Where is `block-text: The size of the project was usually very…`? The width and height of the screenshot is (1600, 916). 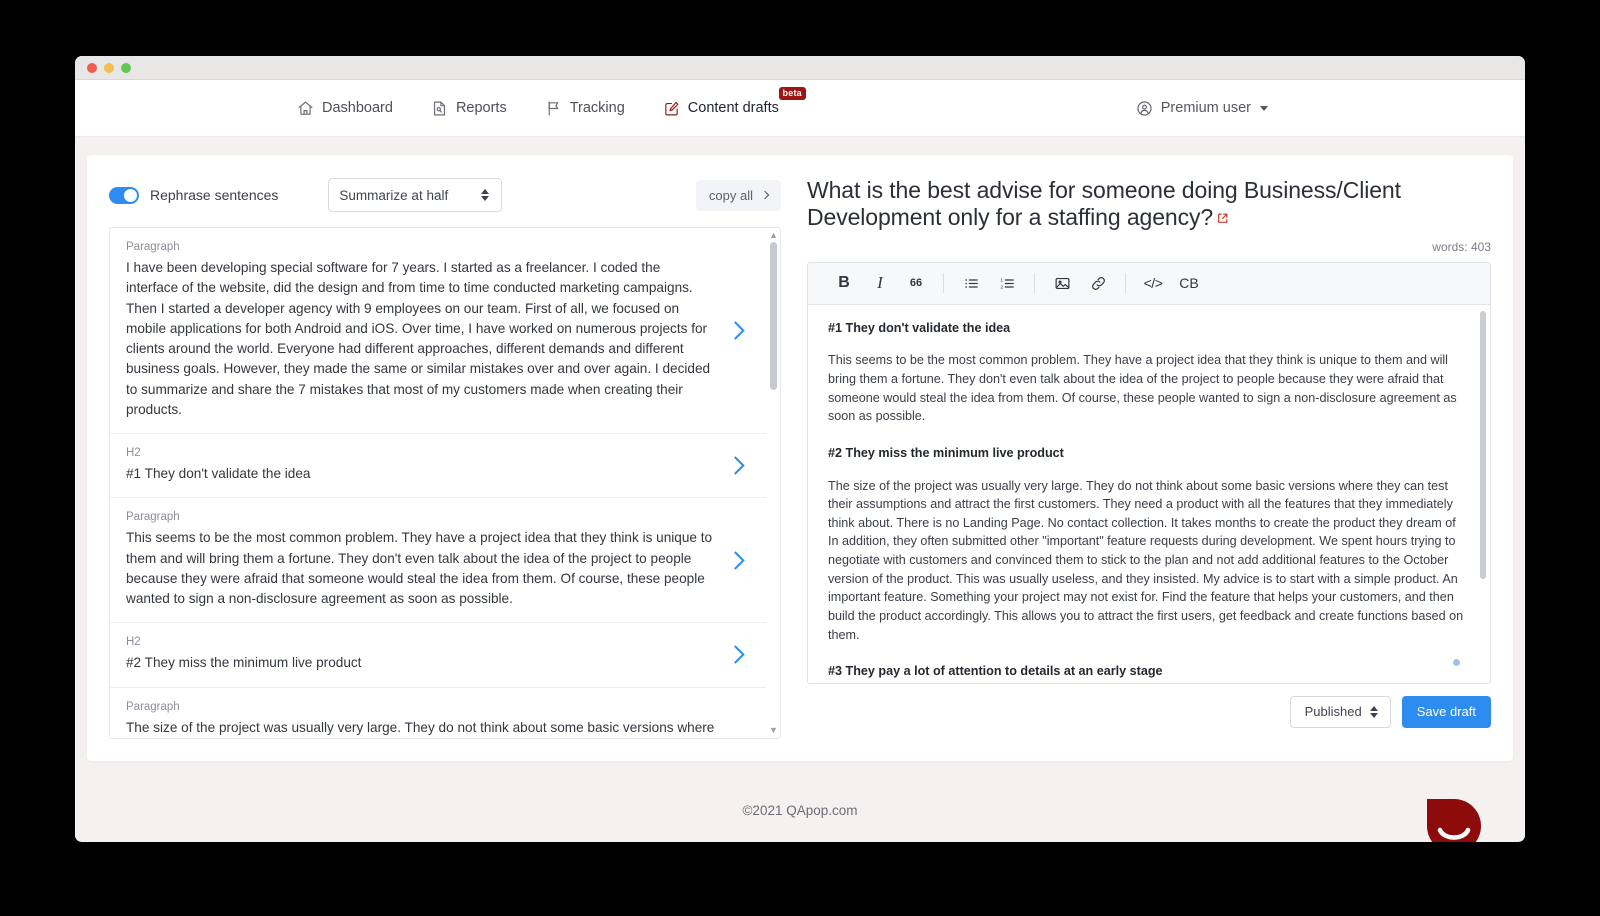 block-text: The size of the project was usually very… is located at coordinates (420, 727).